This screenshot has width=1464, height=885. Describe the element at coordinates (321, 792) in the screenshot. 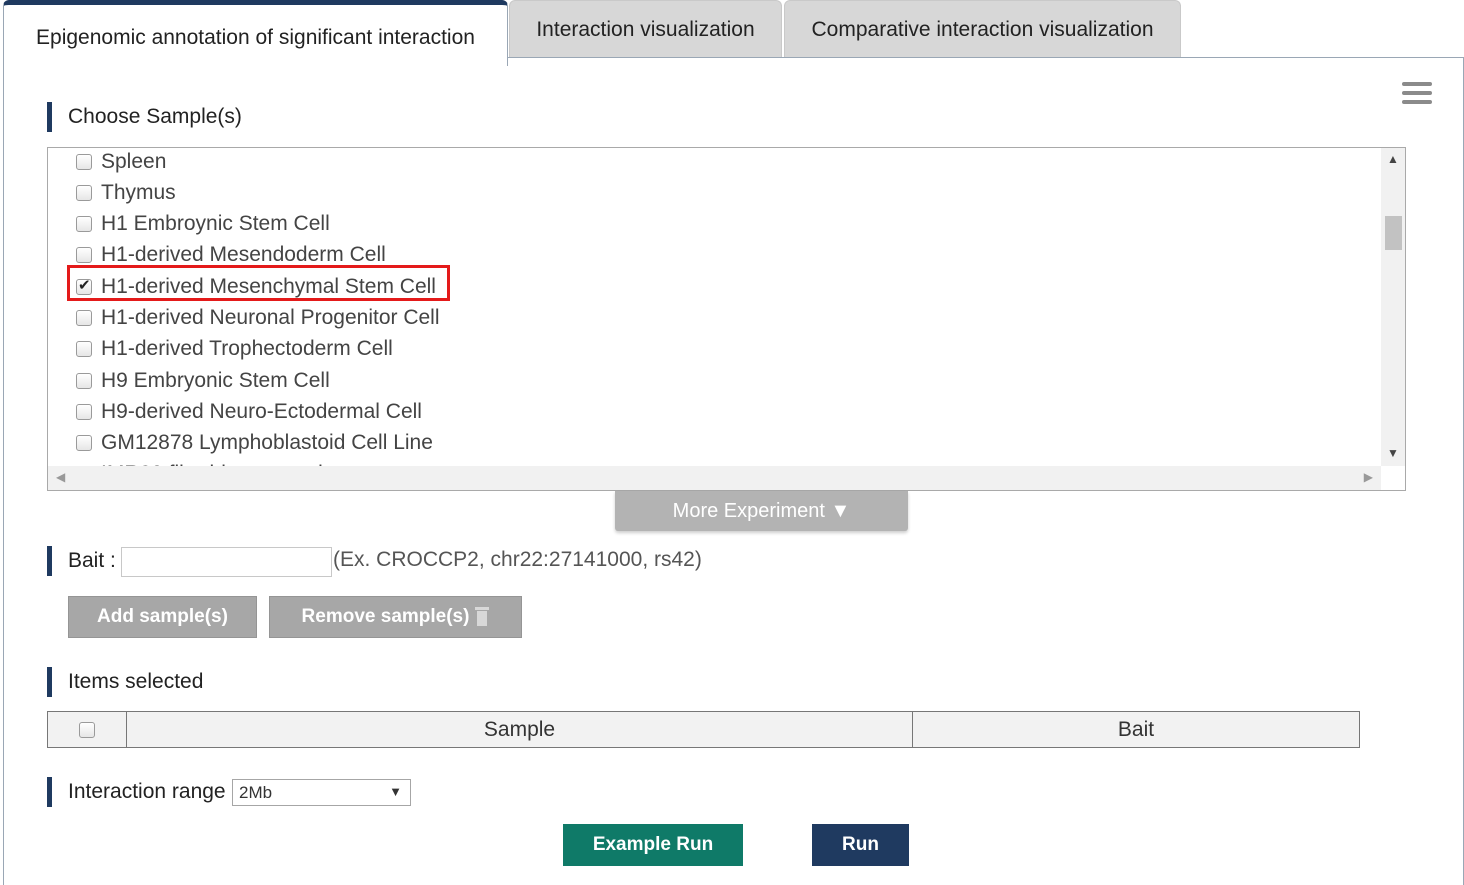

I see `interaction-range-select: 2Mb ▼` at that location.